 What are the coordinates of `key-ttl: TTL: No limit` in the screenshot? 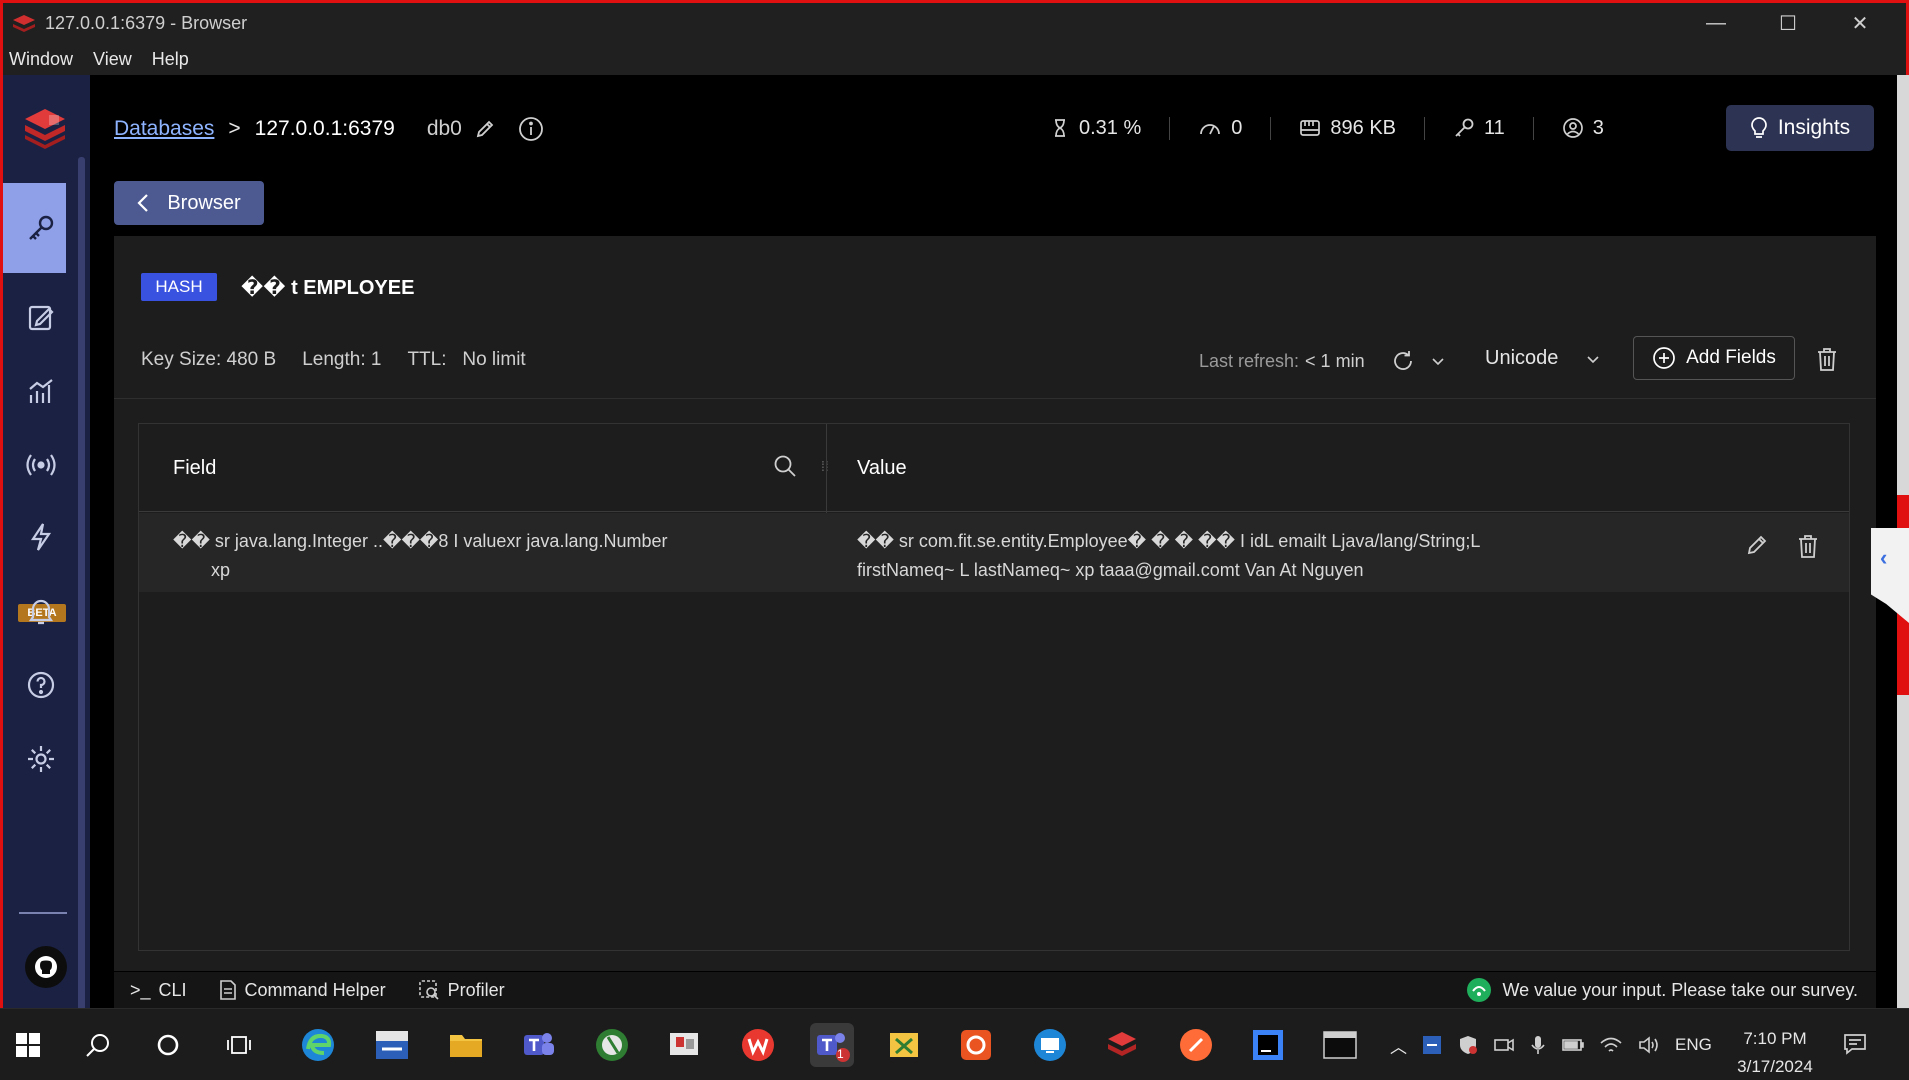 It's located at (466, 360).